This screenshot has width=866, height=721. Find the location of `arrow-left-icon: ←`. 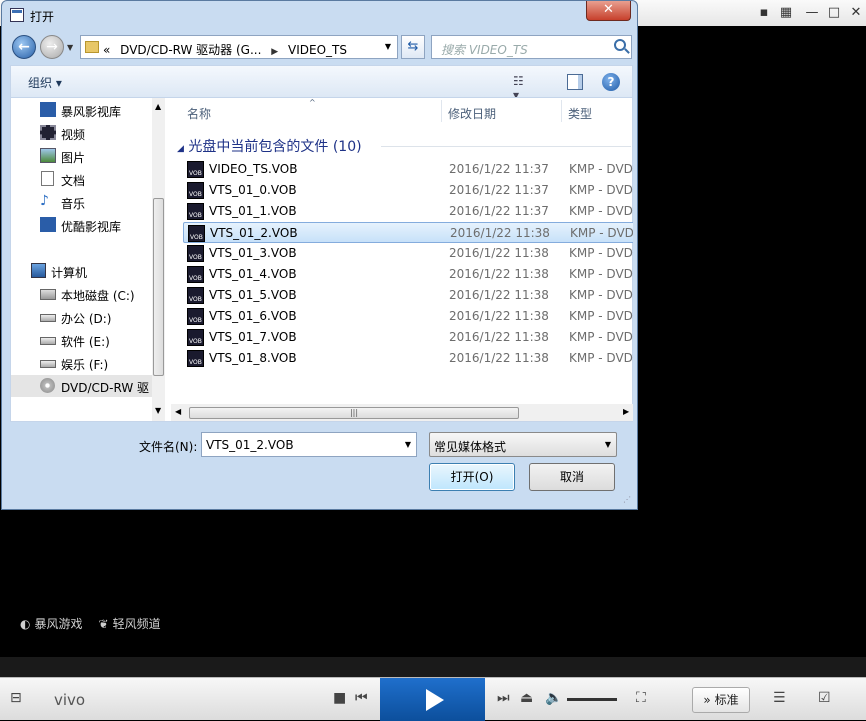

arrow-left-icon: ← is located at coordinates (24, 47).